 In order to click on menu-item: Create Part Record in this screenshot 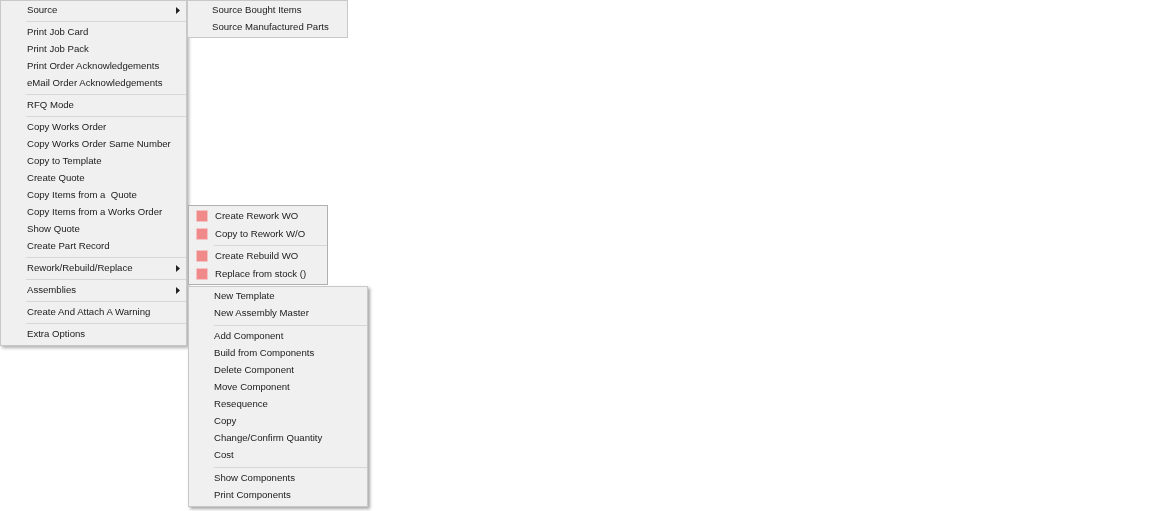, I will do `click(93, 246)`.